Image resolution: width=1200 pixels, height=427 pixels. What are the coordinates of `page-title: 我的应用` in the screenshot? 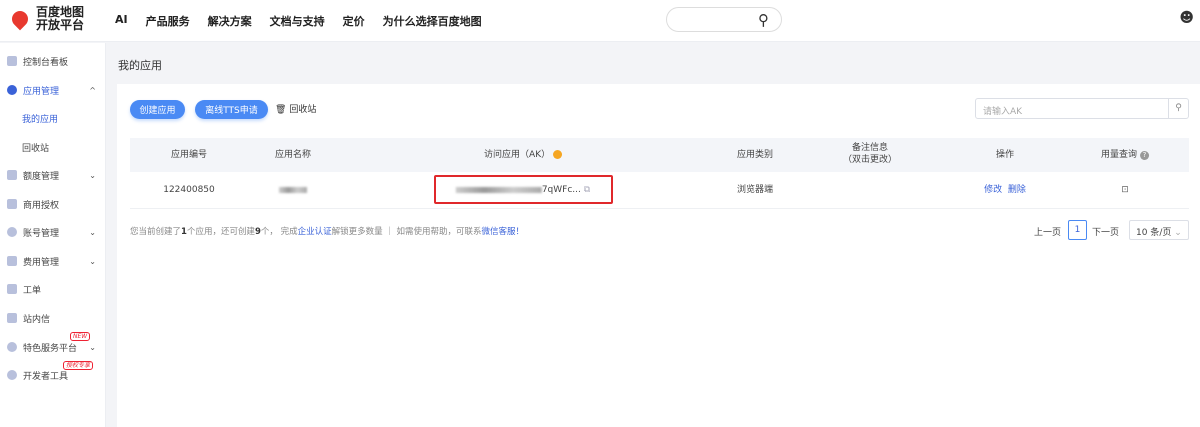 It's located at (140, 65).